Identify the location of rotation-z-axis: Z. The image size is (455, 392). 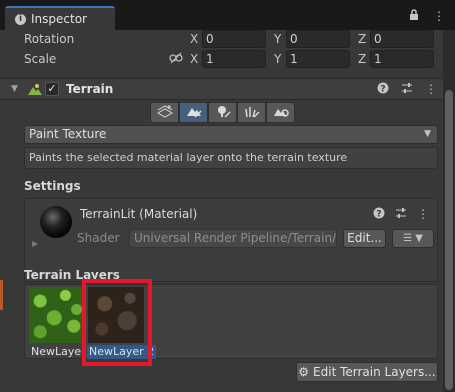
(362, 39).